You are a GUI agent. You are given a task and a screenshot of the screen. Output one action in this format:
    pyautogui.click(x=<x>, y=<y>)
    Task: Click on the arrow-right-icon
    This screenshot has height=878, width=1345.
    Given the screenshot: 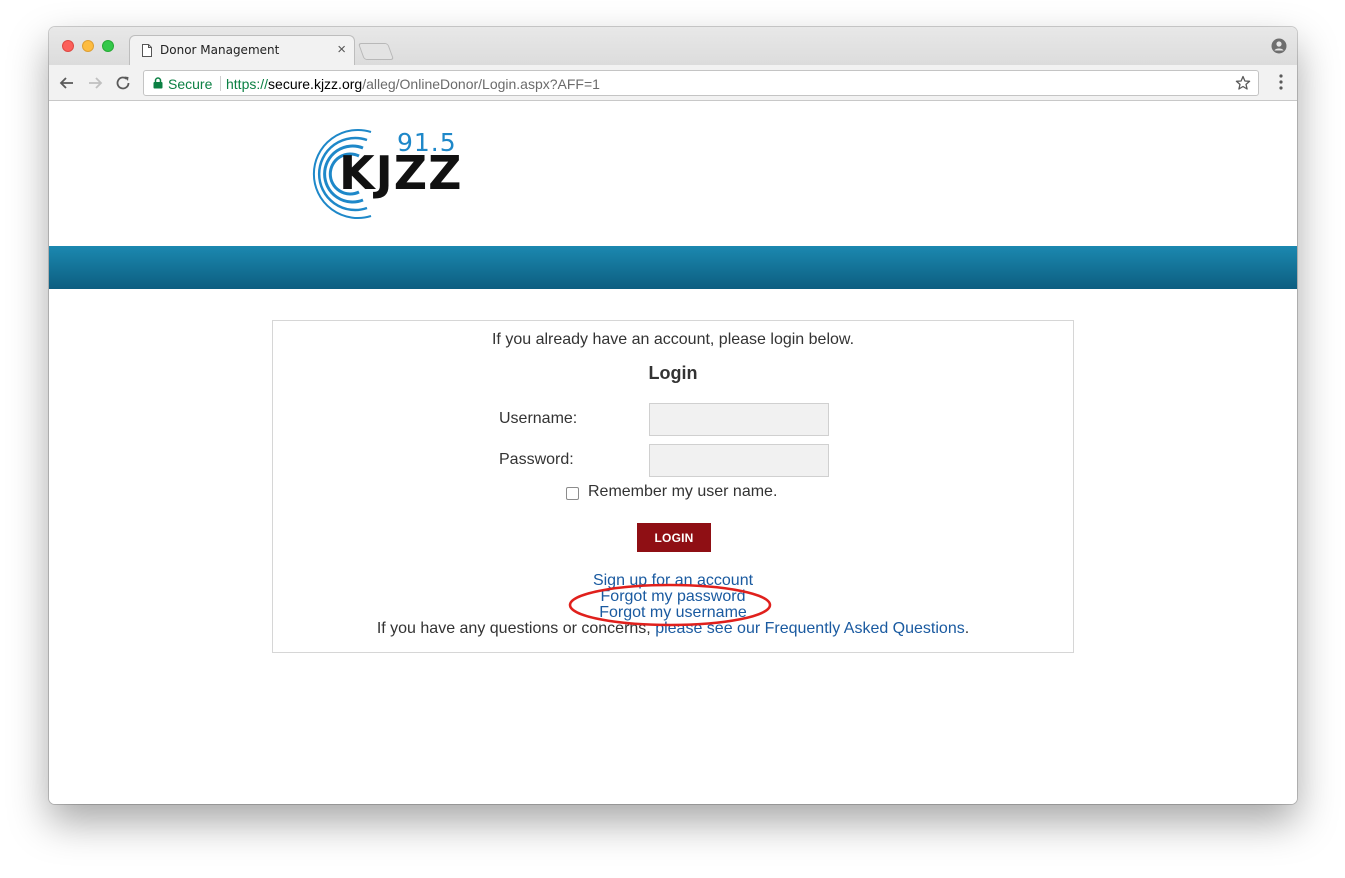 What is the action you would take?
    pyautogui.click(x=96, y=83)
    